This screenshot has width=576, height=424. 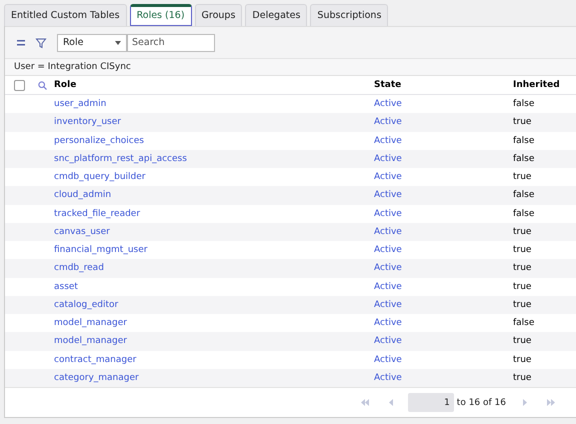 What do you see at coordinates (120, 159) in the screenshot?
I see `role-link: snc_platform_rest_api_access` at bounding box center [120, 159].